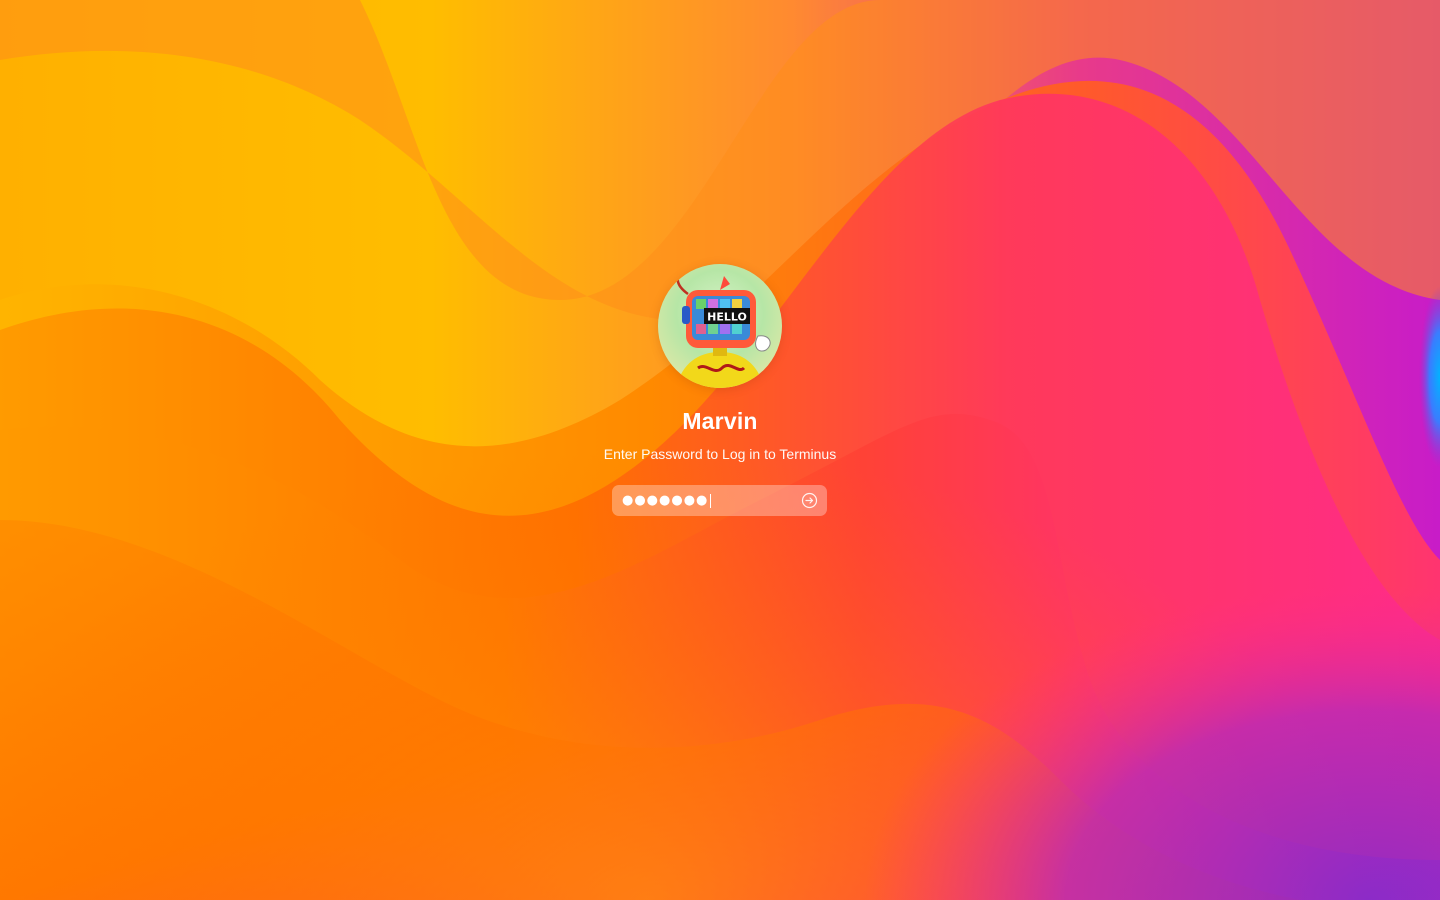 This screenshot has width=1440, height=900. I want to click on login-prompt: Enter Password to Log in to Terminus, so click(720, 454).